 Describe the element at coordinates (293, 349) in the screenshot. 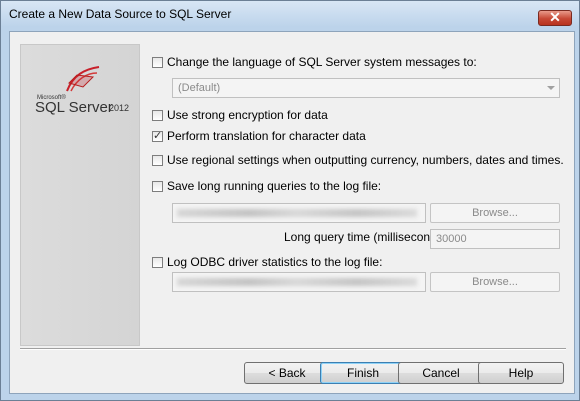

I see `footer-separator` at that location.